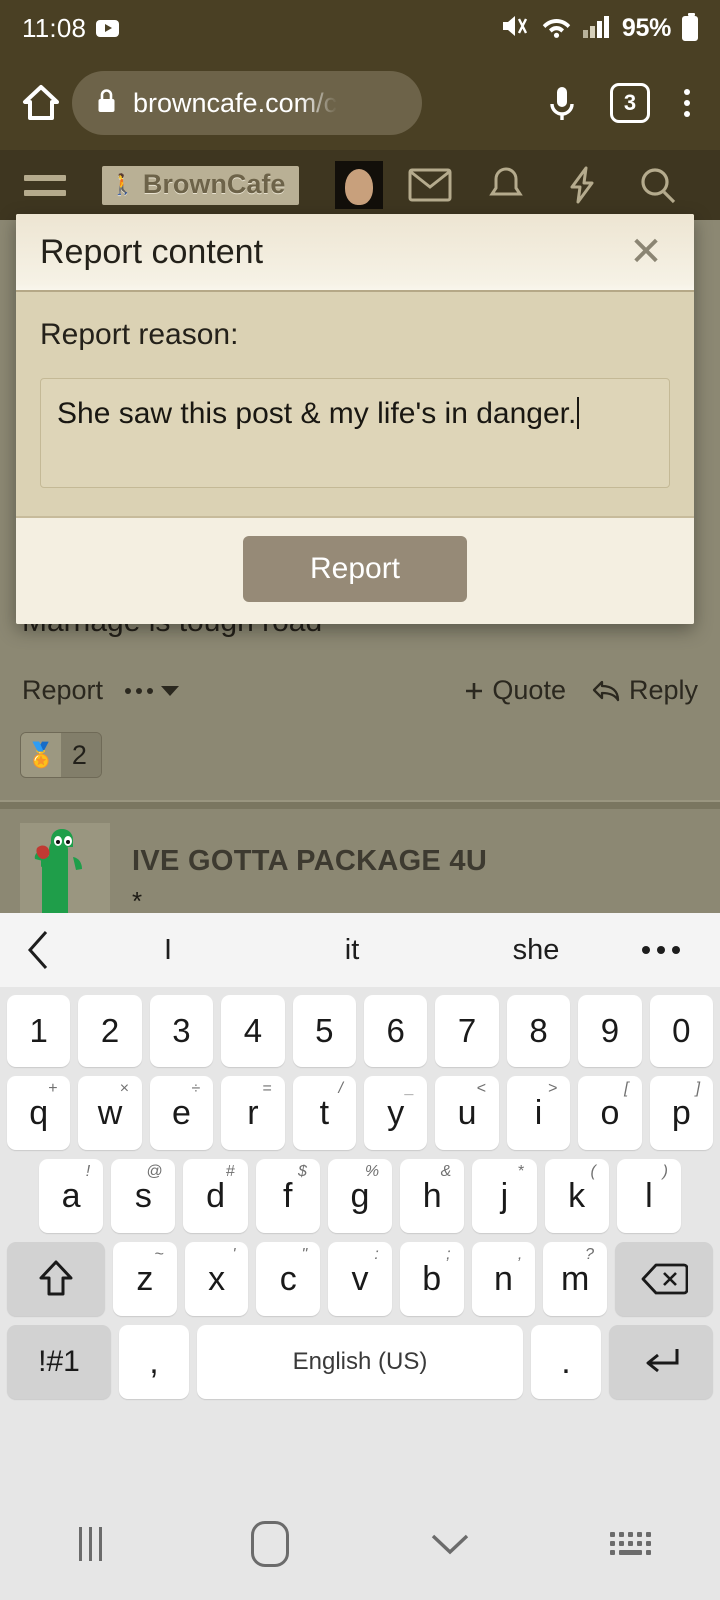 The image size is (720, 1600). What do you see at coordinates (51, 950) in the screenshot?
I see `suggestion-back-icon` at bounding box center [51, 950].